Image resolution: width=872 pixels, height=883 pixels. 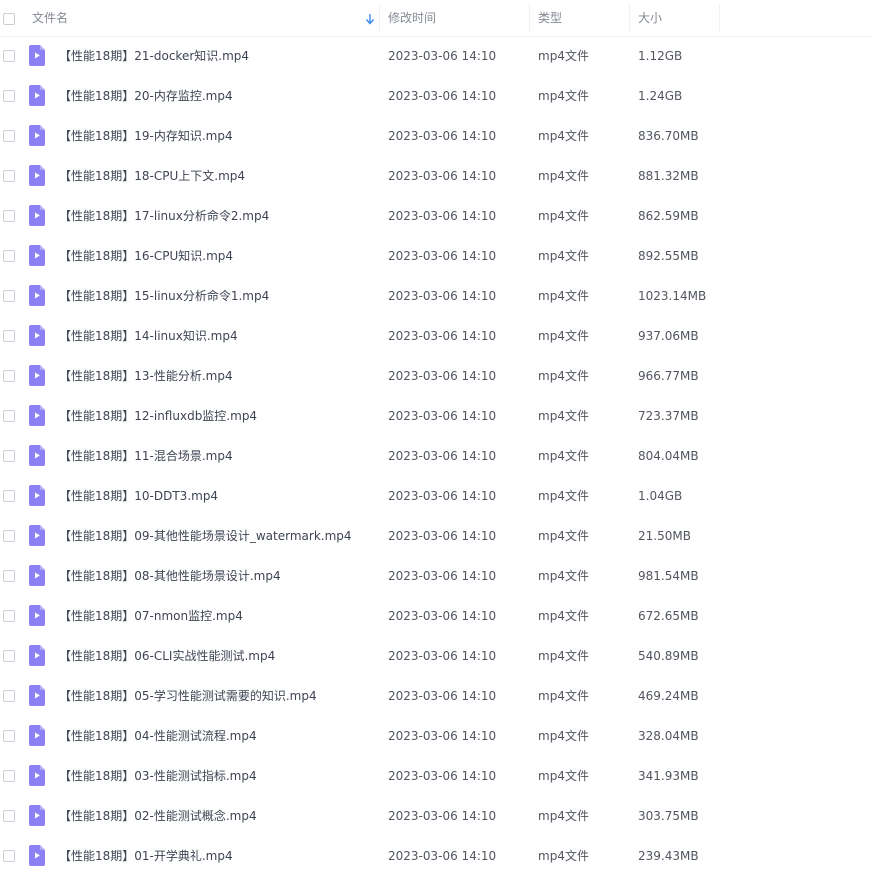 I want to click on column-divider, so click(x=719, y=18).